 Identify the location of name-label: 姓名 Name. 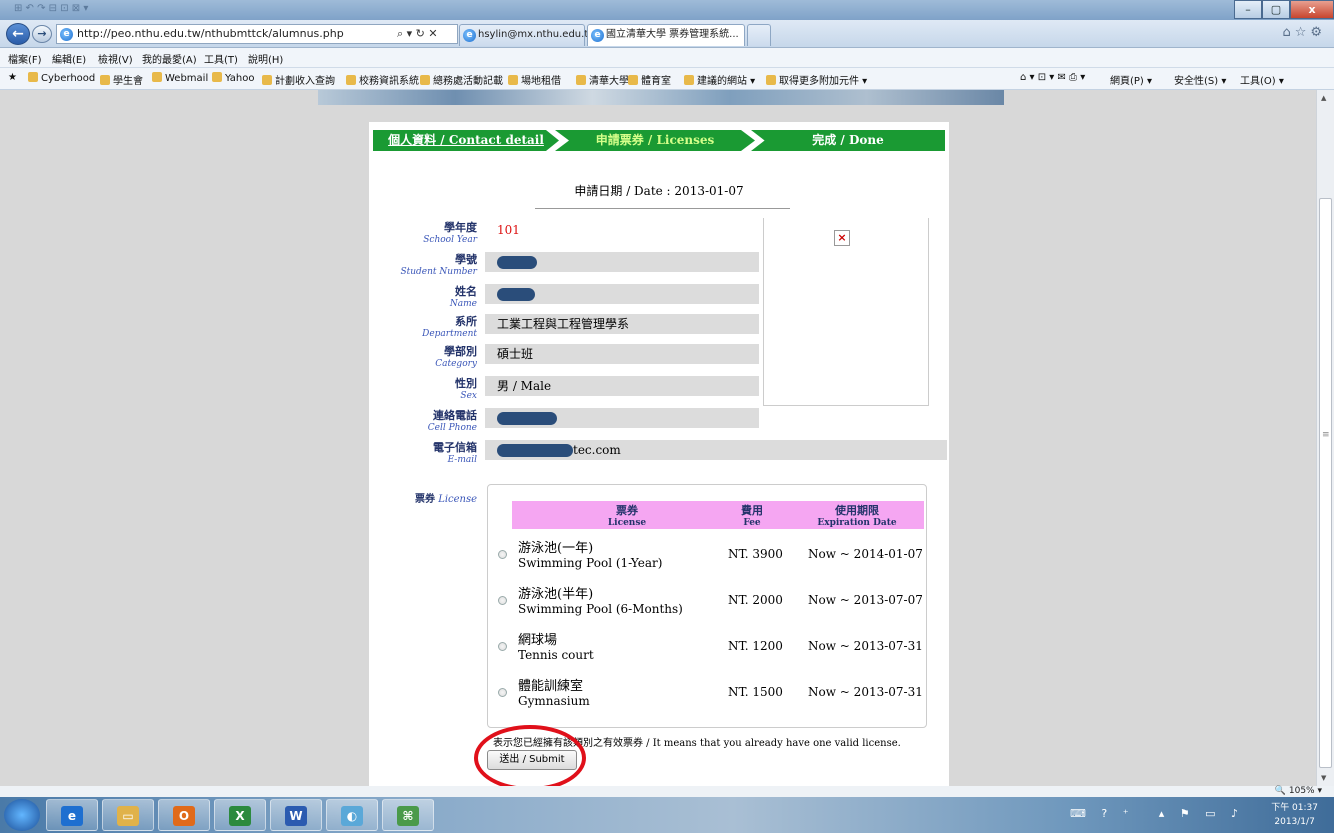
(423, 296).